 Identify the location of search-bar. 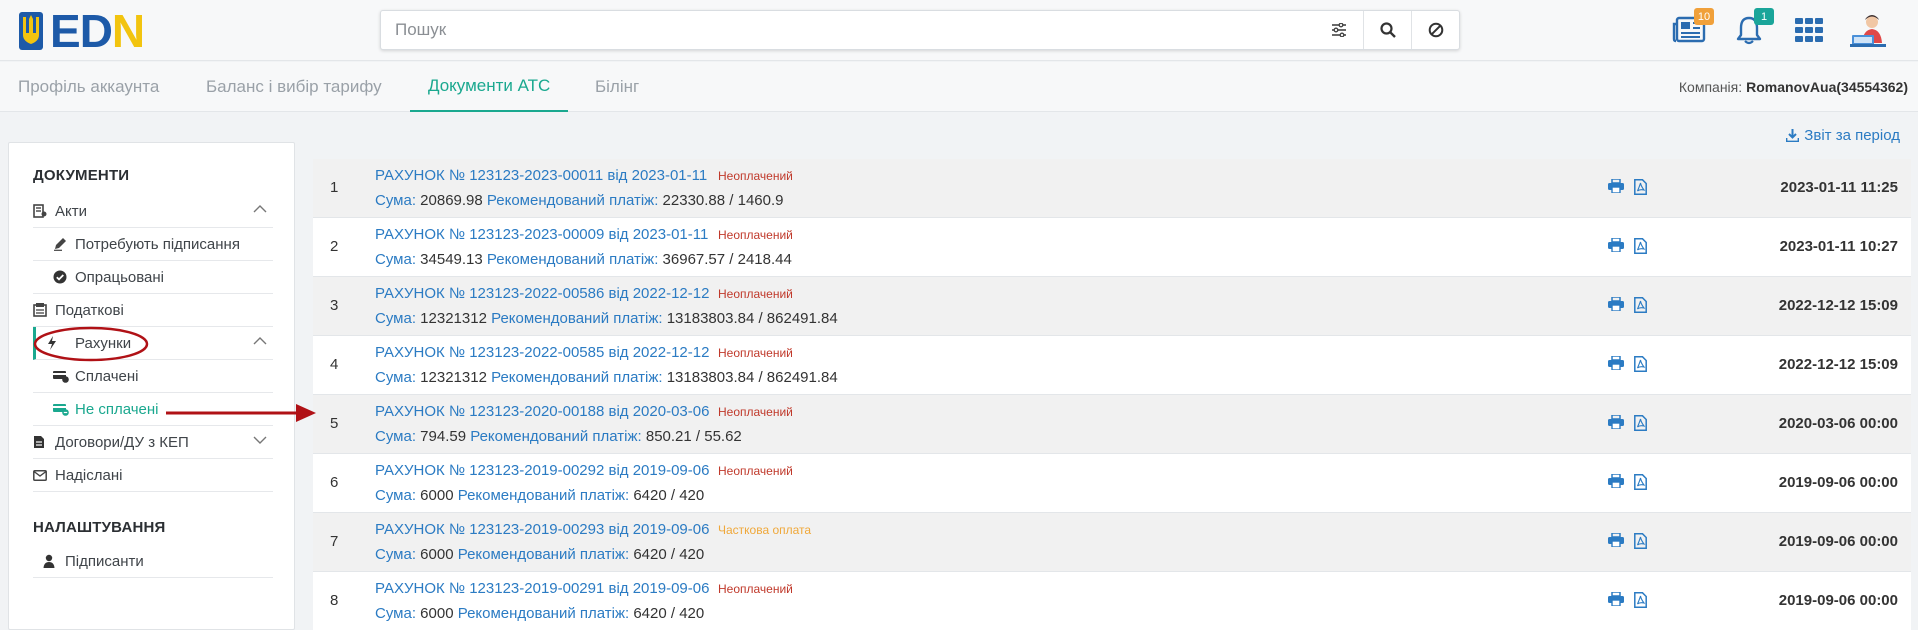
(920, 30).